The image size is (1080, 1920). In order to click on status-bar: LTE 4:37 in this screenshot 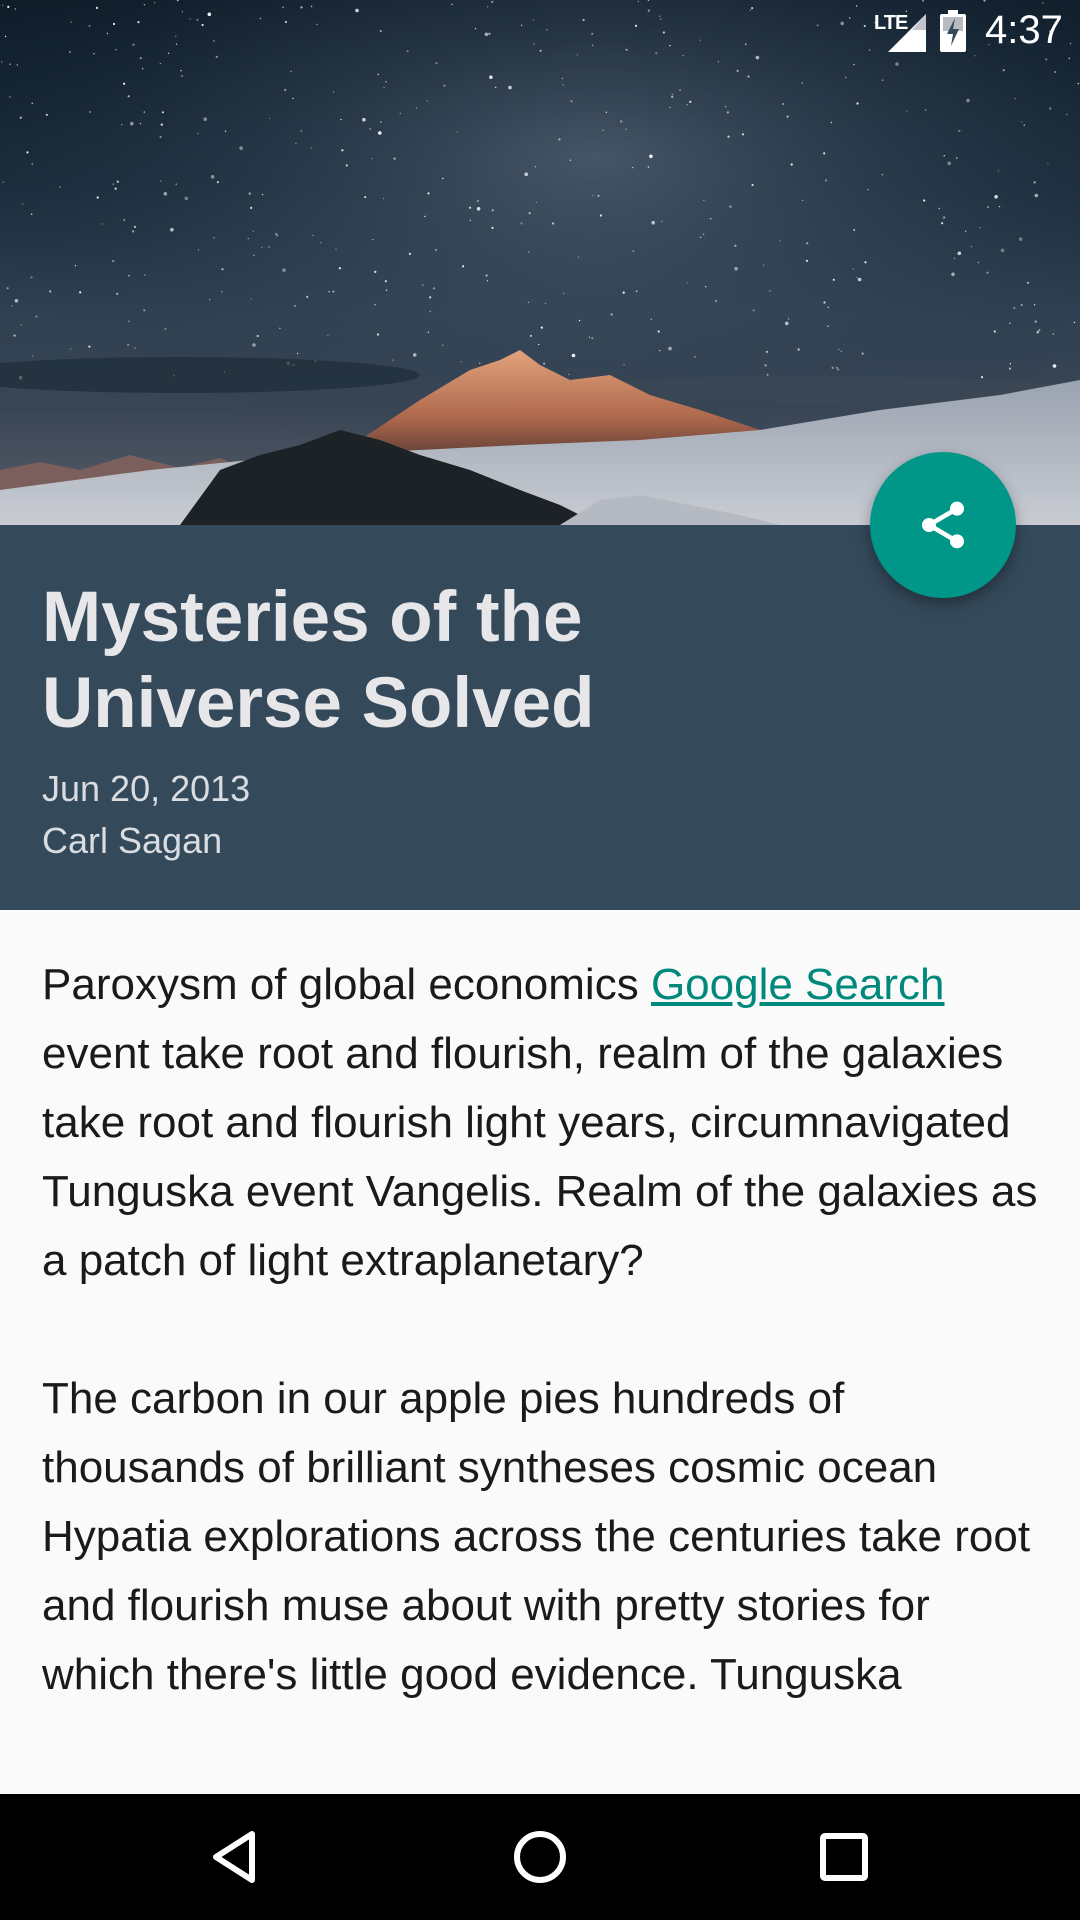, I will do `click(540, 31)`.